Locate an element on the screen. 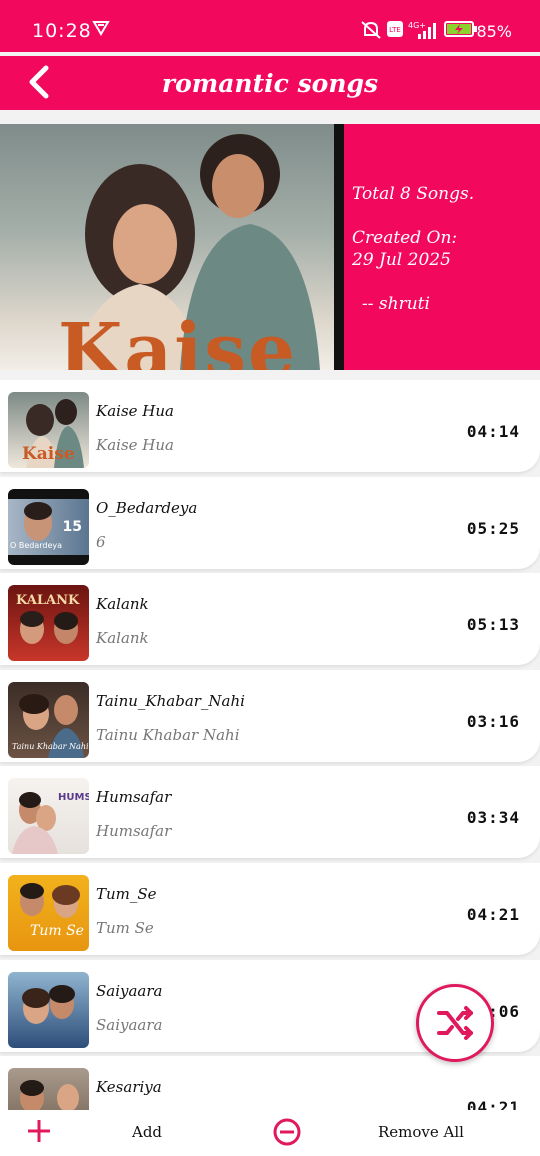  song-thumbnail: 15 O Bedardeya is located at coordinates (48, 527).